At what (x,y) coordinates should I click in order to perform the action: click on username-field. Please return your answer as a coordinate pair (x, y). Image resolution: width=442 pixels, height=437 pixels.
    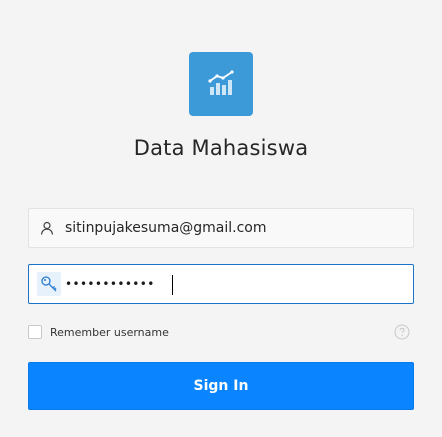
    Looking at the image, I should click on (221, 228).